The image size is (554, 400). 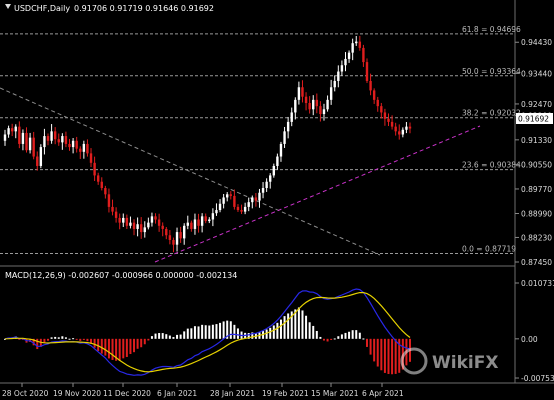 I want to click on watermark-text: WikiFX, so click(x=465, y=363).